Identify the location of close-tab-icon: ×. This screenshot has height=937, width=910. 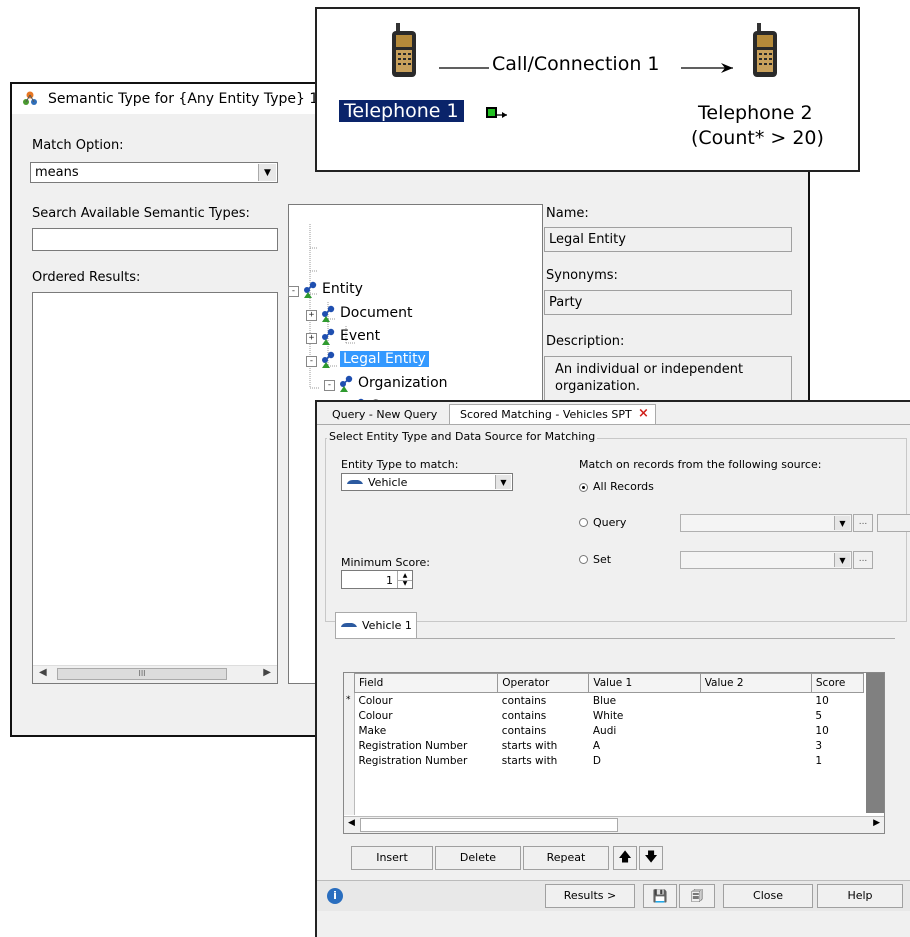
(643, 413).